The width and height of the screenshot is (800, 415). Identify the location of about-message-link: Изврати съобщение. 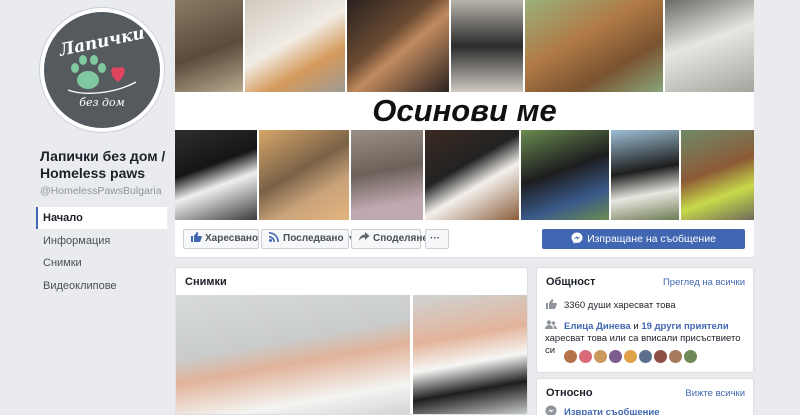
(612, 411).